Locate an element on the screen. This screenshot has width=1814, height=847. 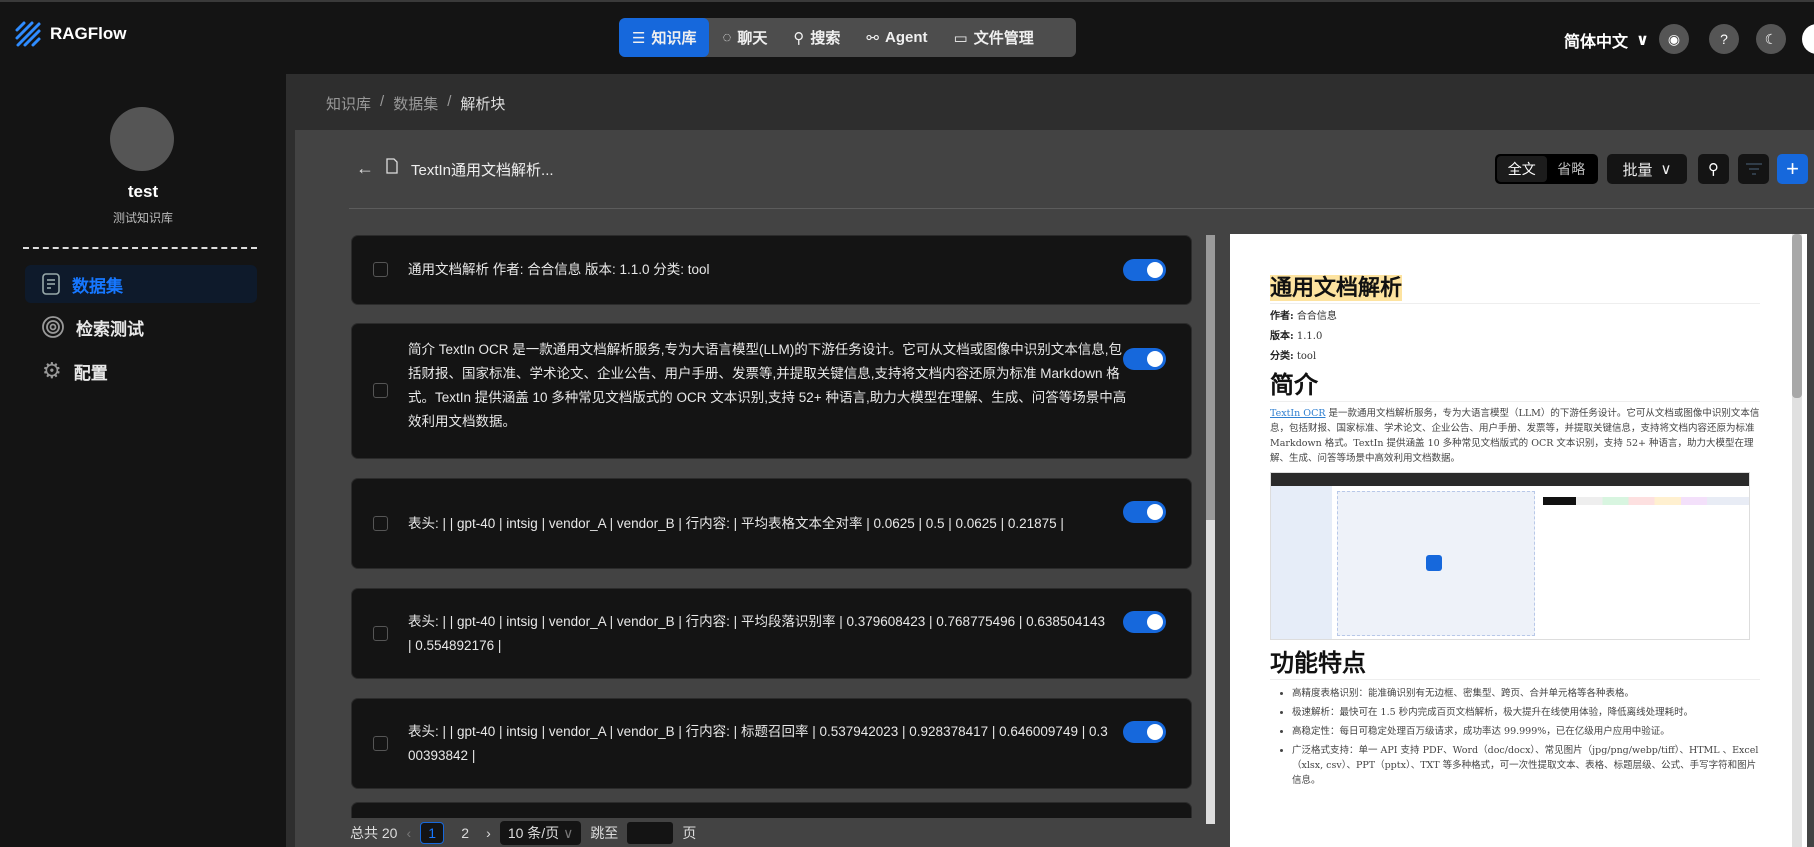
filter-button is located at coordinates (1753, 169).